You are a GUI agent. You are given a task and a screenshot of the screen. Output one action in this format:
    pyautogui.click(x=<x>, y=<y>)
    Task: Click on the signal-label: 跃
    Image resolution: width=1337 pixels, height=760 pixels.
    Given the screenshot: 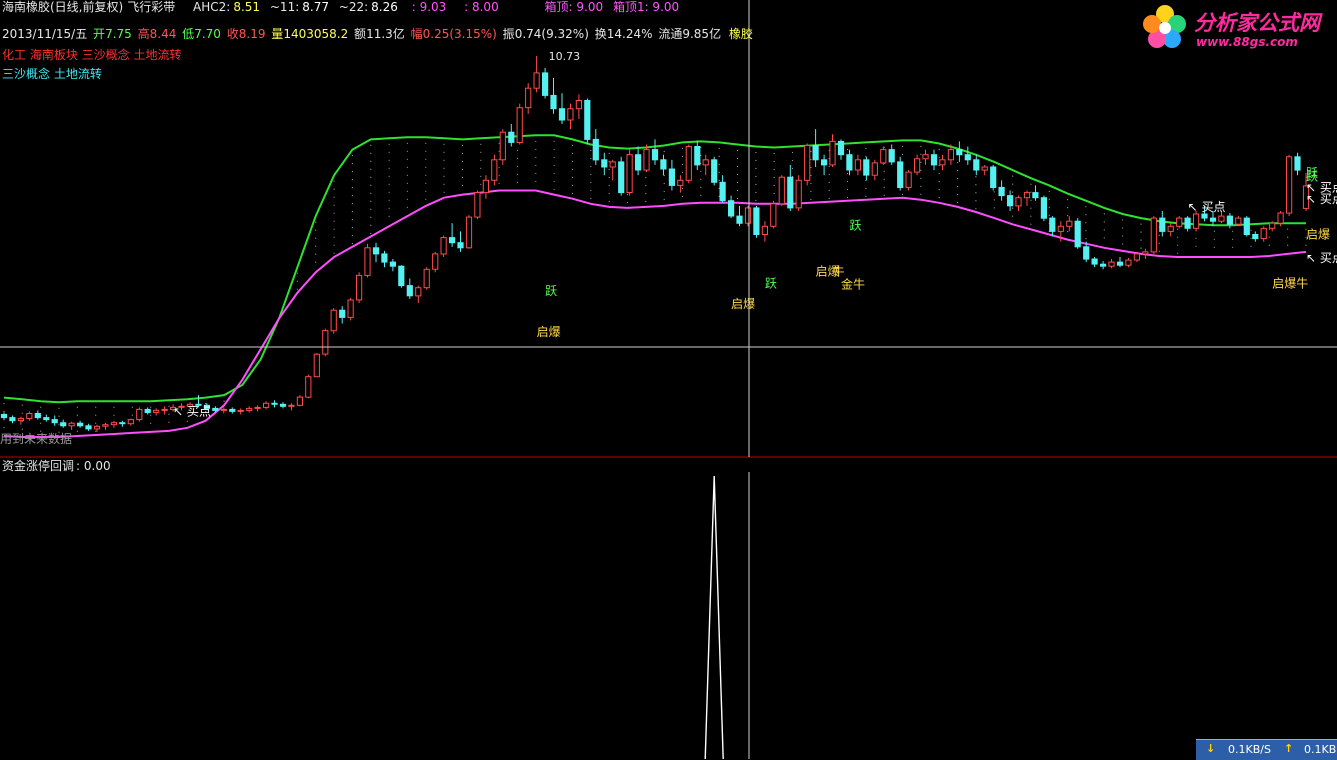 What is the action you would take?
    pyautogui.click(x=771, y=284)
    